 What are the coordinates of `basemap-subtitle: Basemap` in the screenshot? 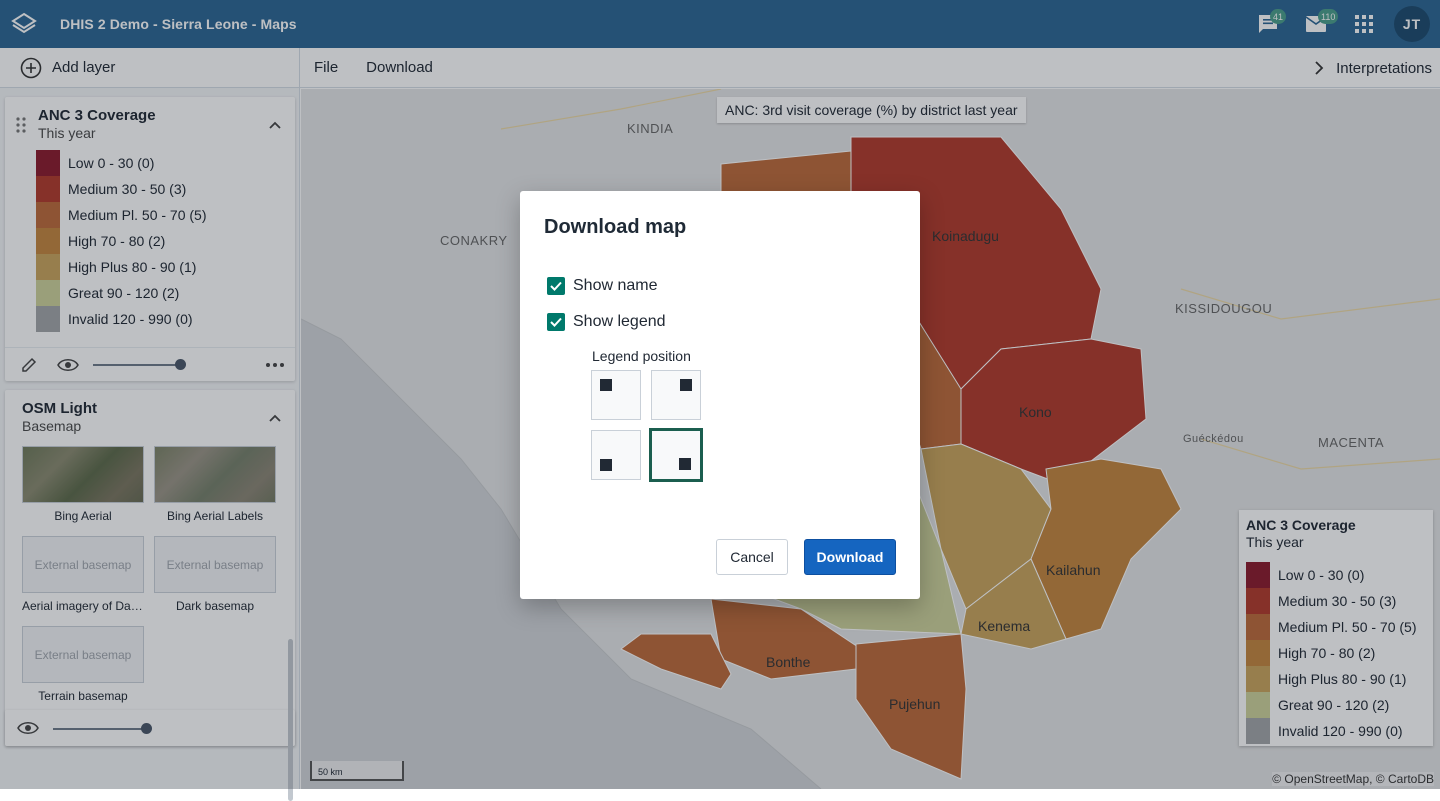 It's located at (52, 426).